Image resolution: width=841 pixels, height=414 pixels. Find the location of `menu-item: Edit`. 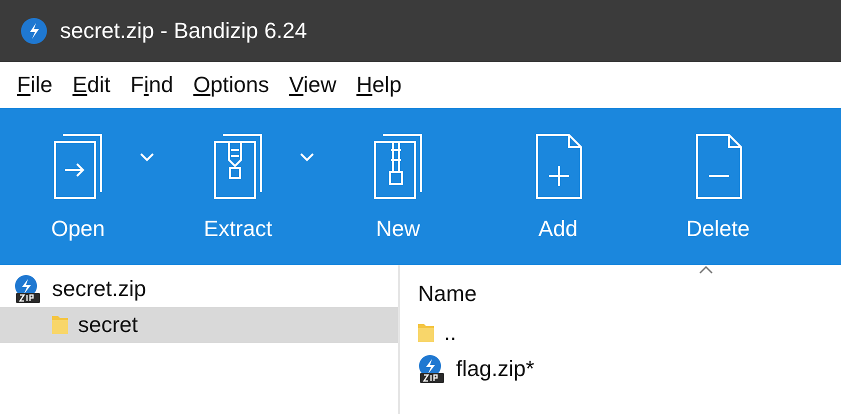

menu-item: Edit is located at coordinates (91, 85).